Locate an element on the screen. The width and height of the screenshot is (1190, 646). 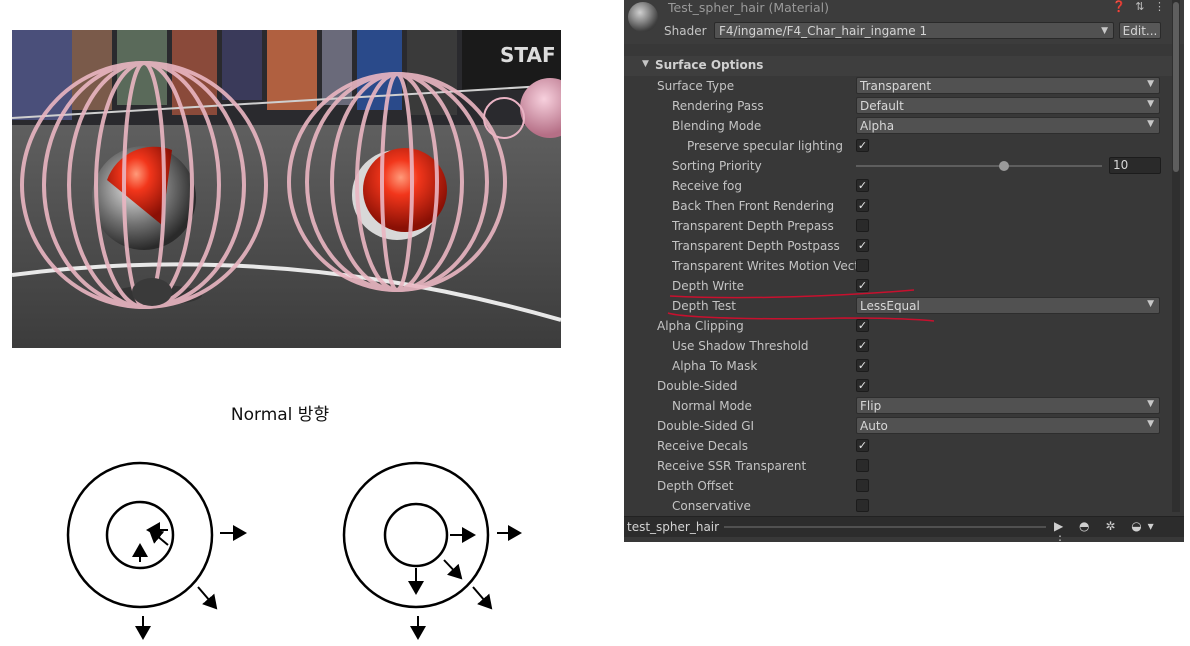
property-row: Normal Mode Flip ▼ is located at coordinates (898, 406).